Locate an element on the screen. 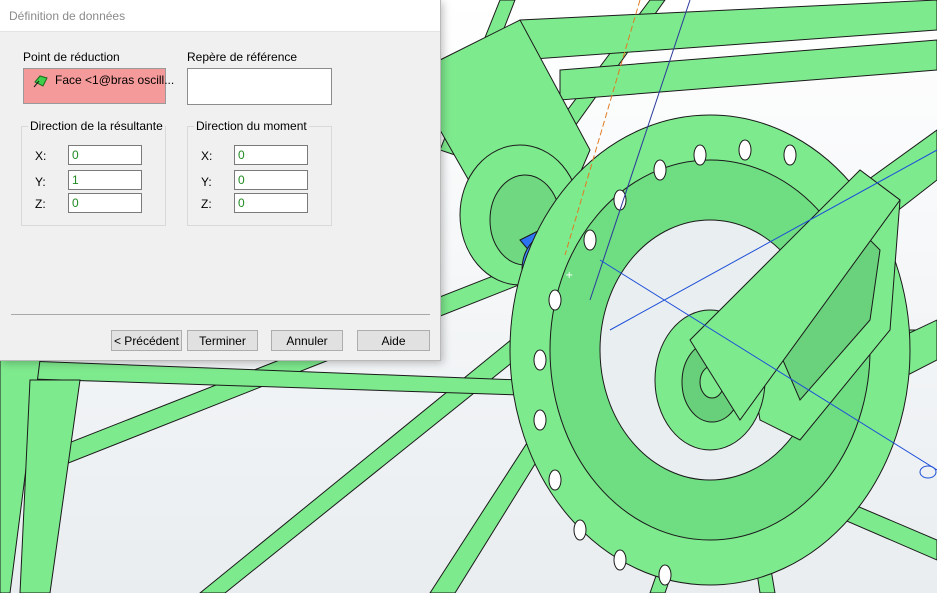  moment-z-label: Z: is located at coordinates (206, 204).